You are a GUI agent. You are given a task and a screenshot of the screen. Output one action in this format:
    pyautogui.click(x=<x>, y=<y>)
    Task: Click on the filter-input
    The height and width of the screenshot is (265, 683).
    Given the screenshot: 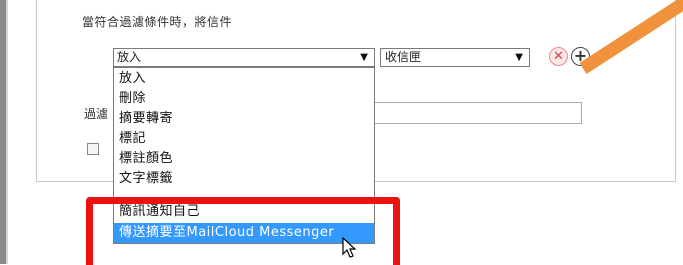 What is the action you would take?
    pyautogui.click(x=477, y=113)
    